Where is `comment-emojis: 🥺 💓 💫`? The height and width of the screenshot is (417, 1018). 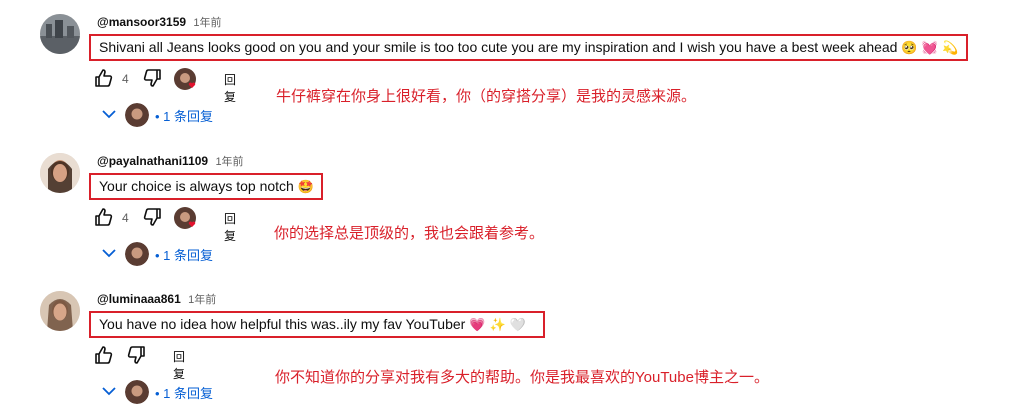
comment-emojis: 🥺 💓 💫 is located at coordinates (930, 48).